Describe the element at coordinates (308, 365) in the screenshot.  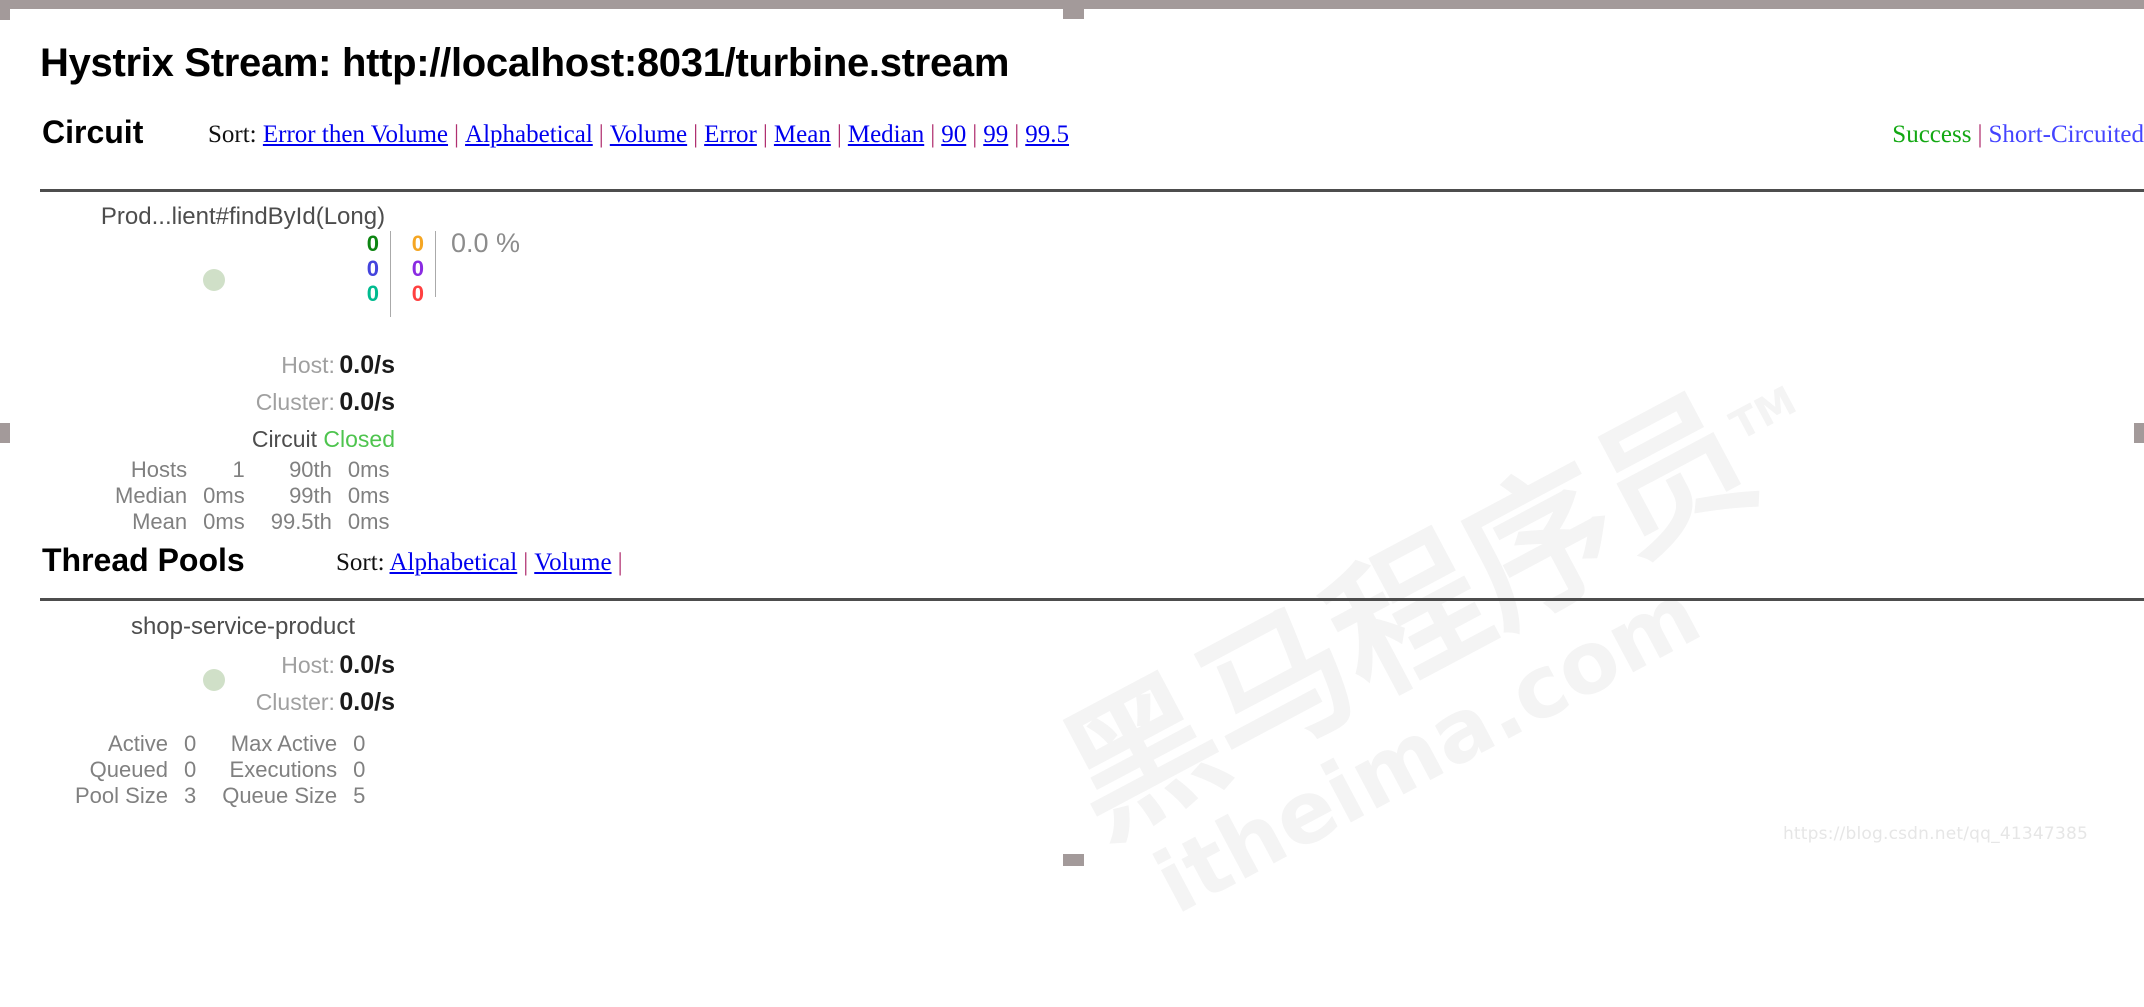
I see `circuit-host-label: Host:` at that location.